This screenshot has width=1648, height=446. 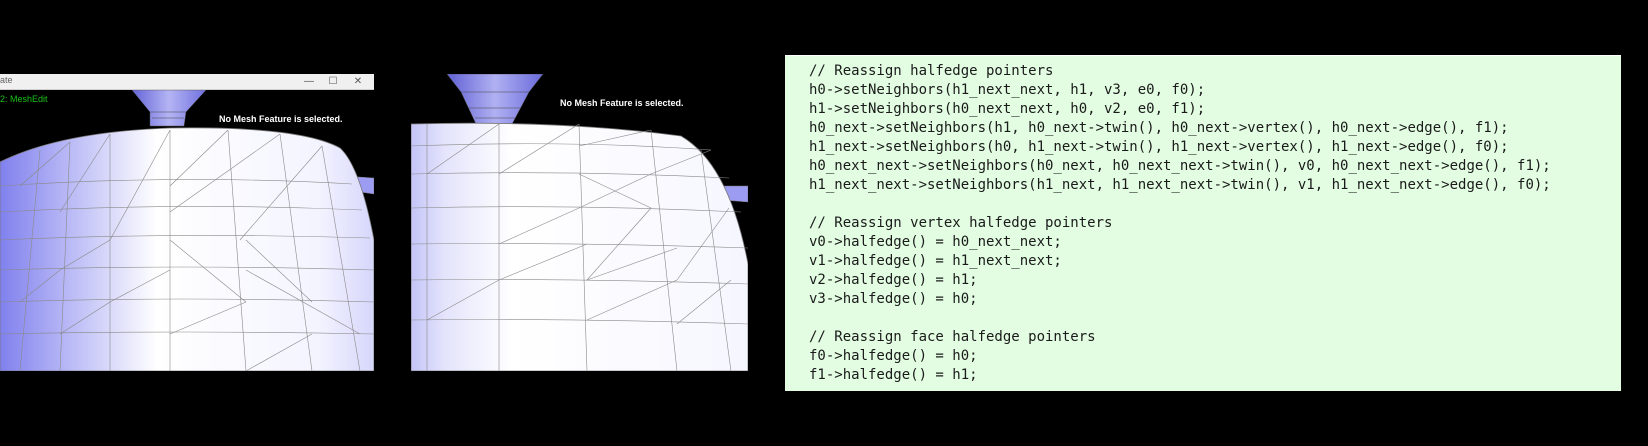 I want to click on code-line: // Reassign face halfedge pointers, so click(x=952, y=337).